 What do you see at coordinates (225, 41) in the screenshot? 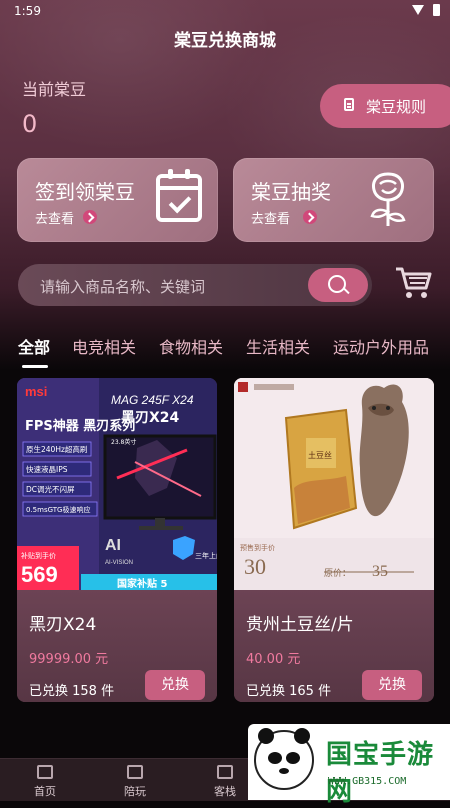
I see `page-title: 棠豆兑换商城` at bounding box center [225, 41].